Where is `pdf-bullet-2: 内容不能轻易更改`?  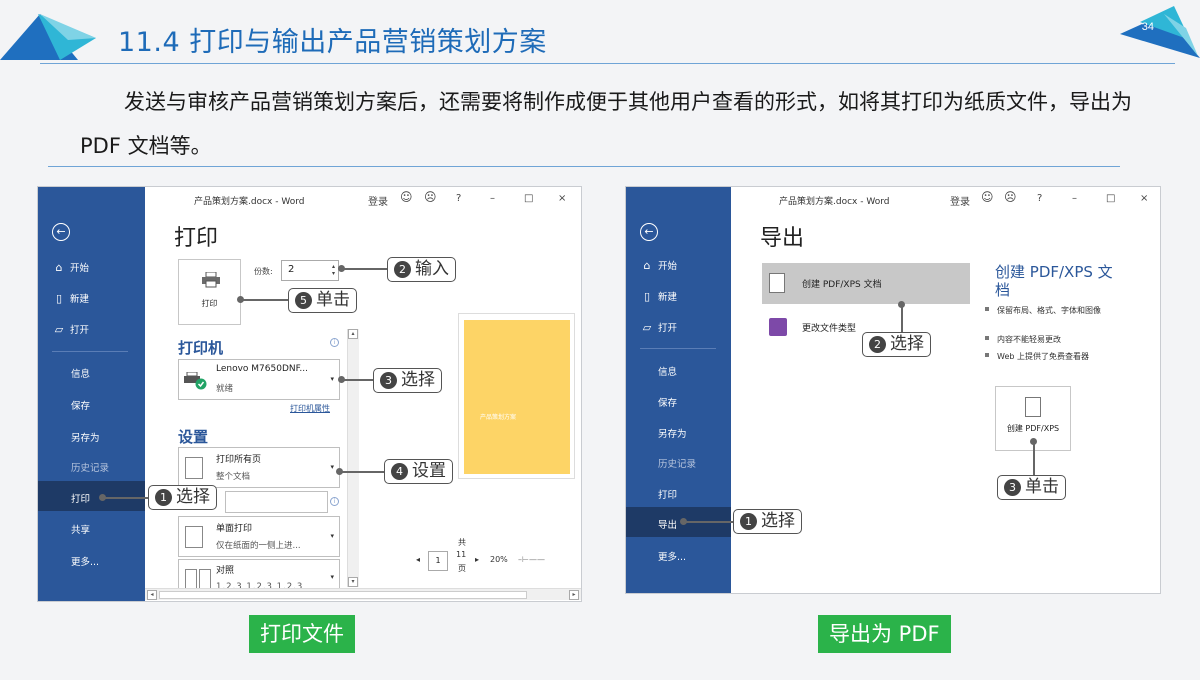
pdf-bullet-2: 内容不能轻易更改 is located at coordinates (1023, 339).